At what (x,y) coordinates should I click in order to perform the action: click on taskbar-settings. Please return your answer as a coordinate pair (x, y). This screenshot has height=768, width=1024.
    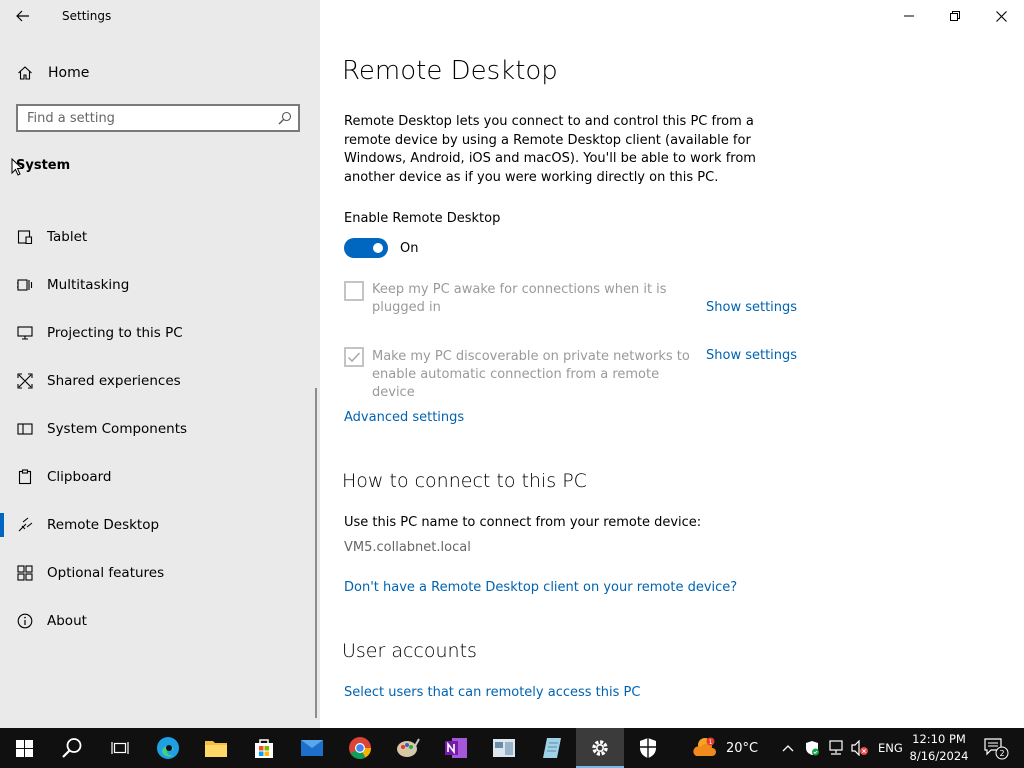
    Looking at the image, I should click on (600, 748).